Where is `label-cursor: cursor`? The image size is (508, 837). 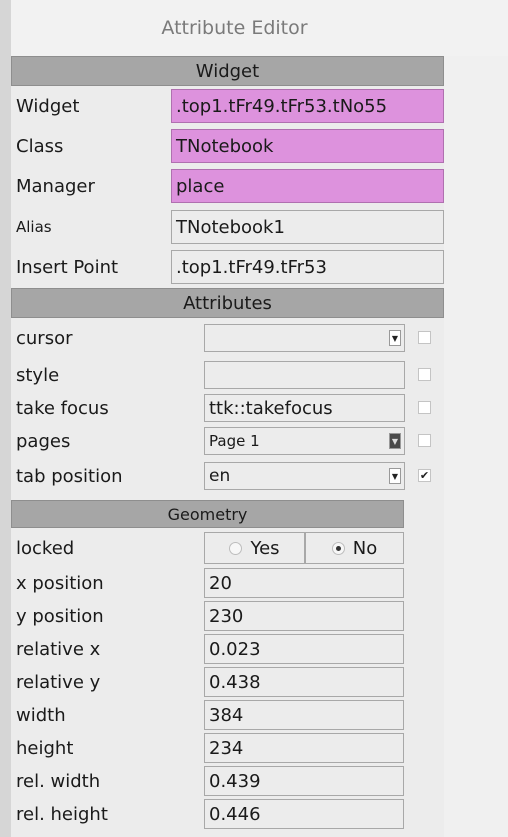
label-cursor: cursor is located at coordinates (44, 338).